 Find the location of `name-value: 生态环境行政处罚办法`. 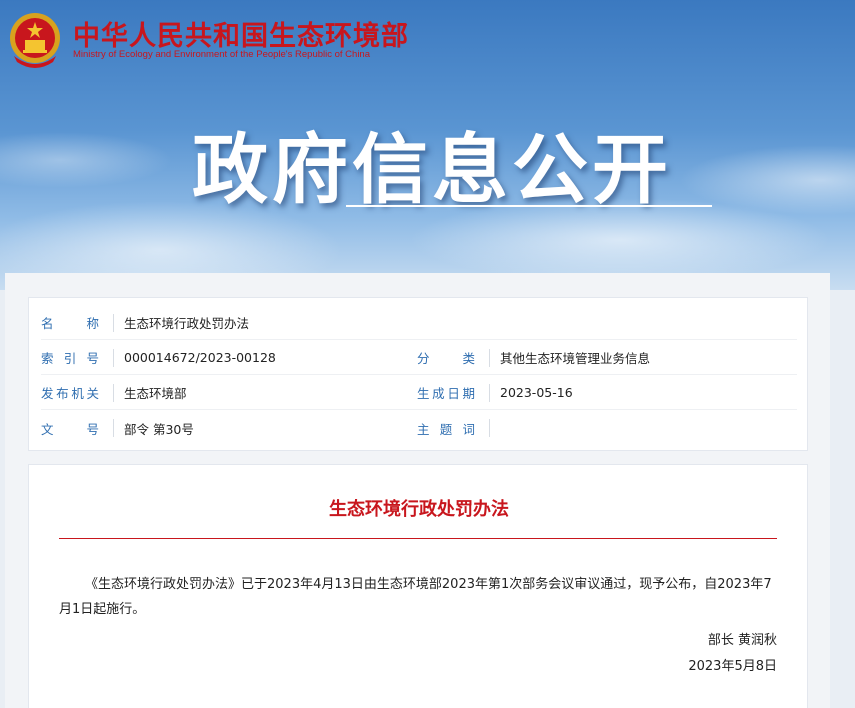

name-value: 生态环境行政处罚办法 is located at coordinates (187, 323).